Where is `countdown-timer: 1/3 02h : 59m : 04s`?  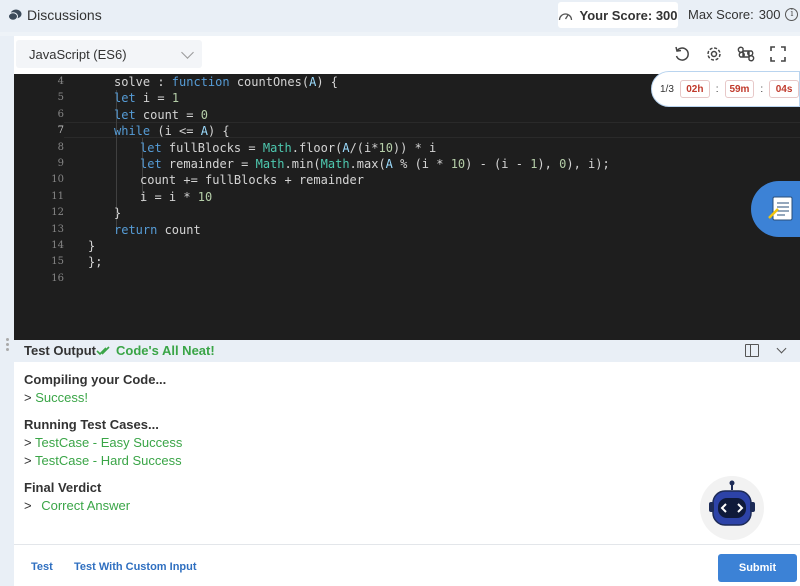
countdown-timer: 1/3 02h : 59m : 04s is located at coordinates (725, 89).